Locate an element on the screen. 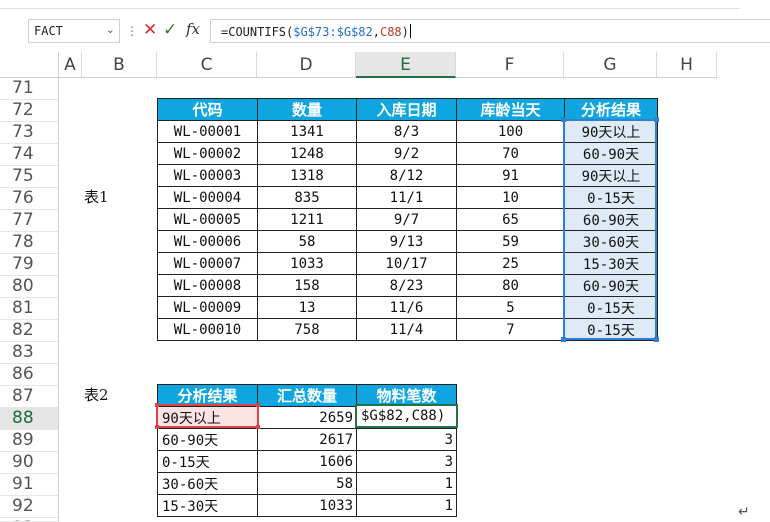 Image resolution: width=770 pixels, height=522 pixels. cell: 70 is located at coordinates (510, 153).